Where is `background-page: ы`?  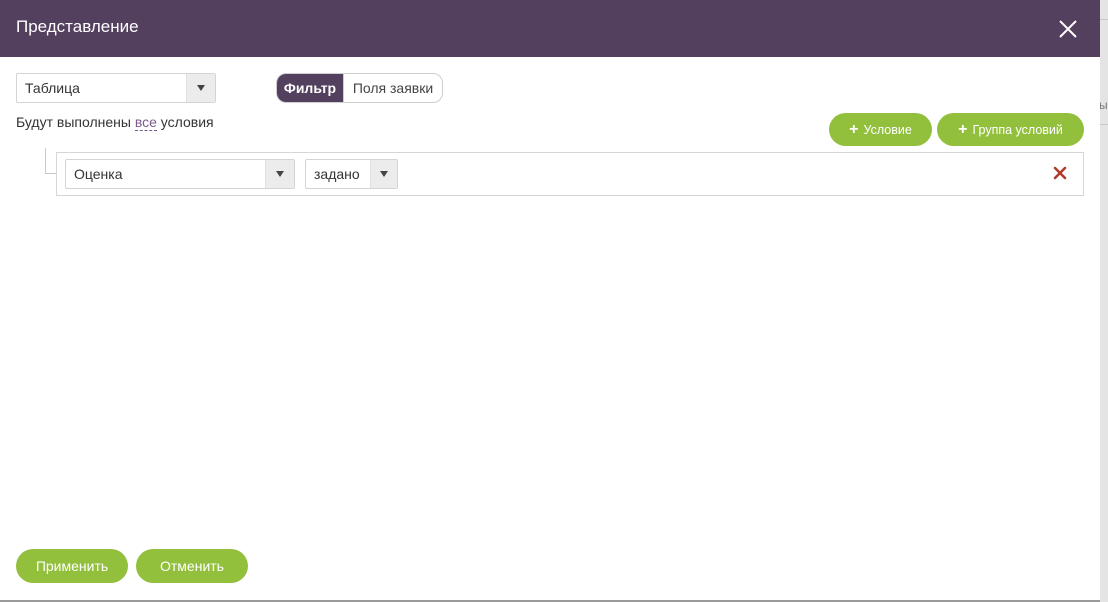
background-page: ы is located at coordinates (1104, 301).